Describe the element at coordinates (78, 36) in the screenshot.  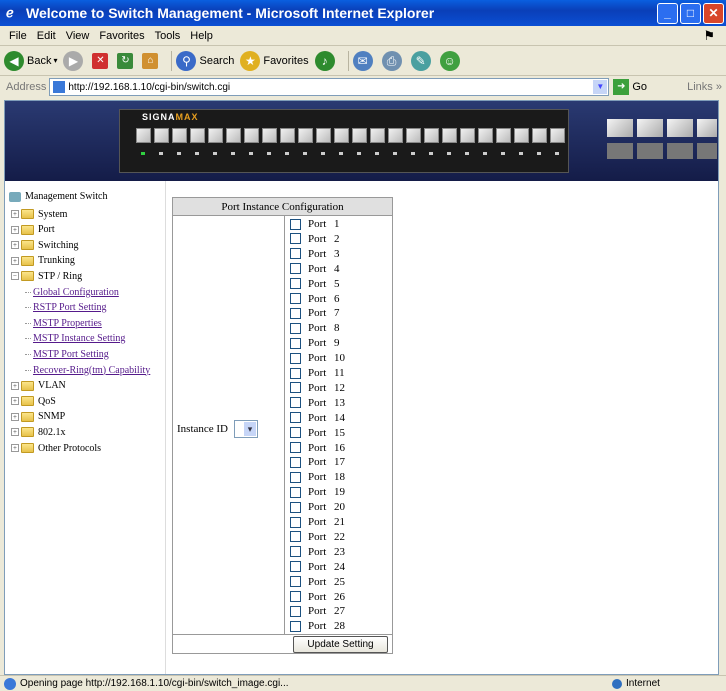
I see `menu-view: View` at that location.